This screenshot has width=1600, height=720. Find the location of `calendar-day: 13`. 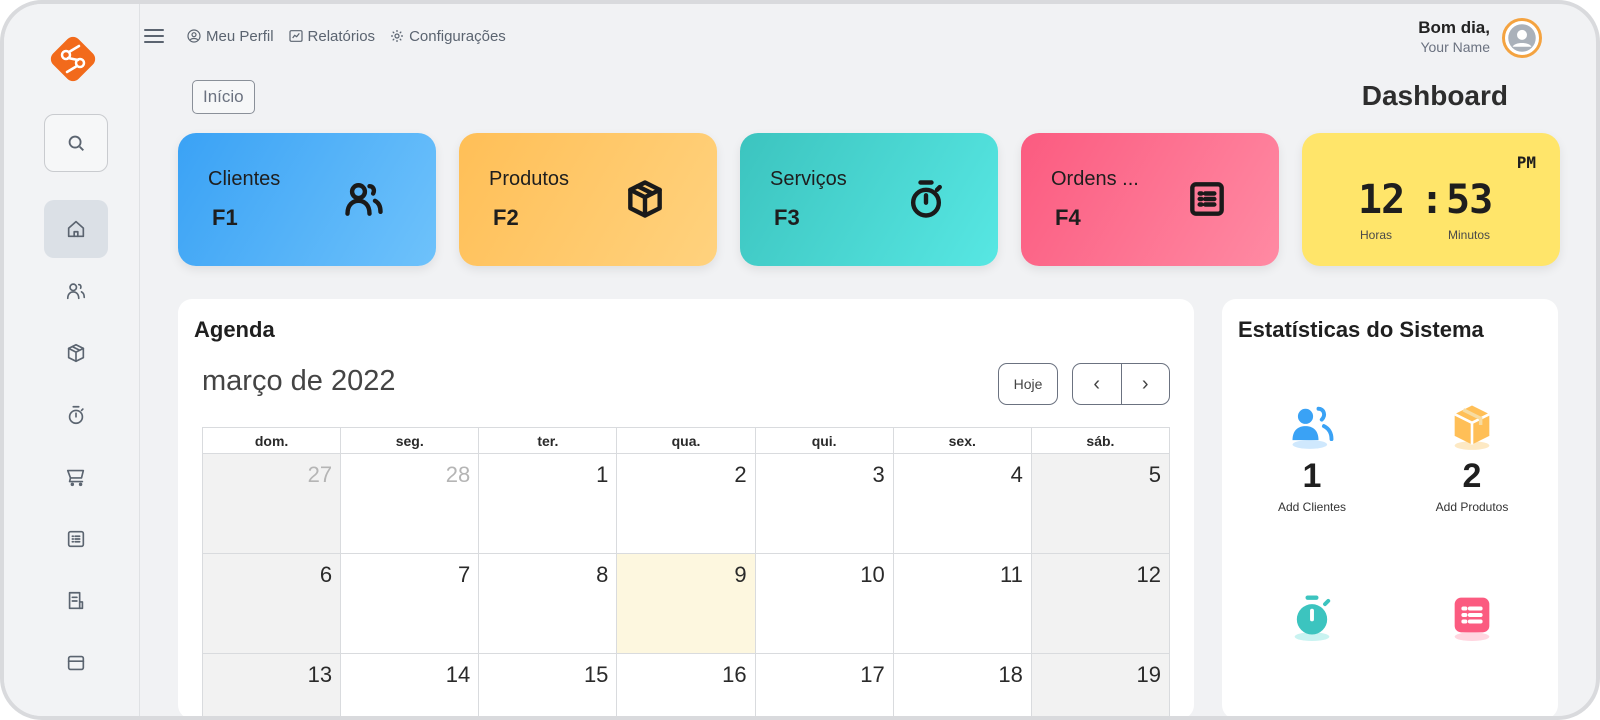

calendar-day: 13 is located at coordinates (272, 687).